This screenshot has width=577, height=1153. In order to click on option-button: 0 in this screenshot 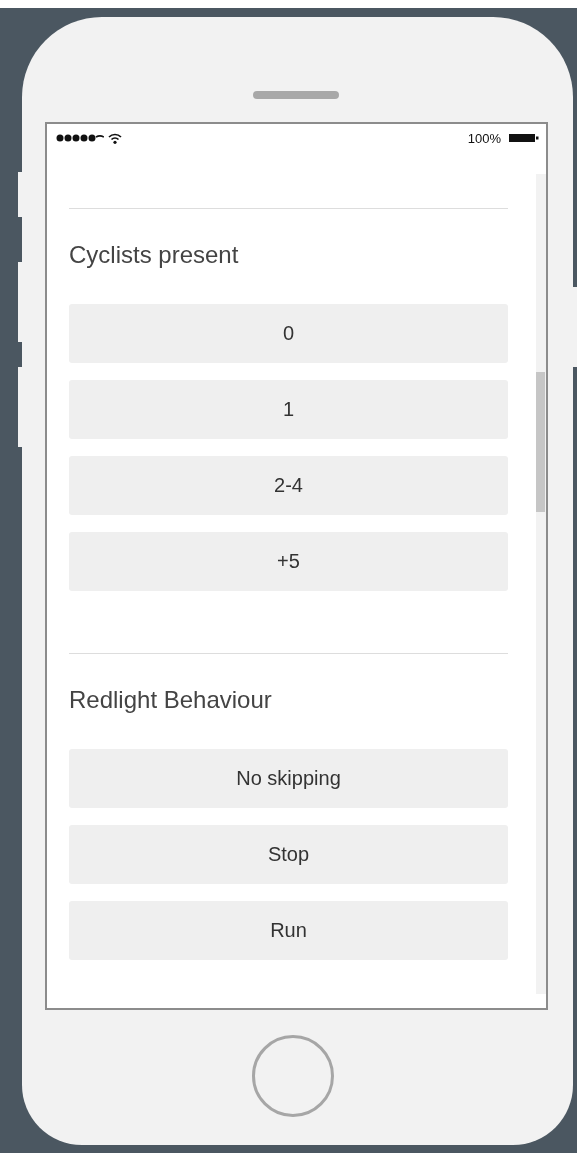, I will do `click(288, 333)`.